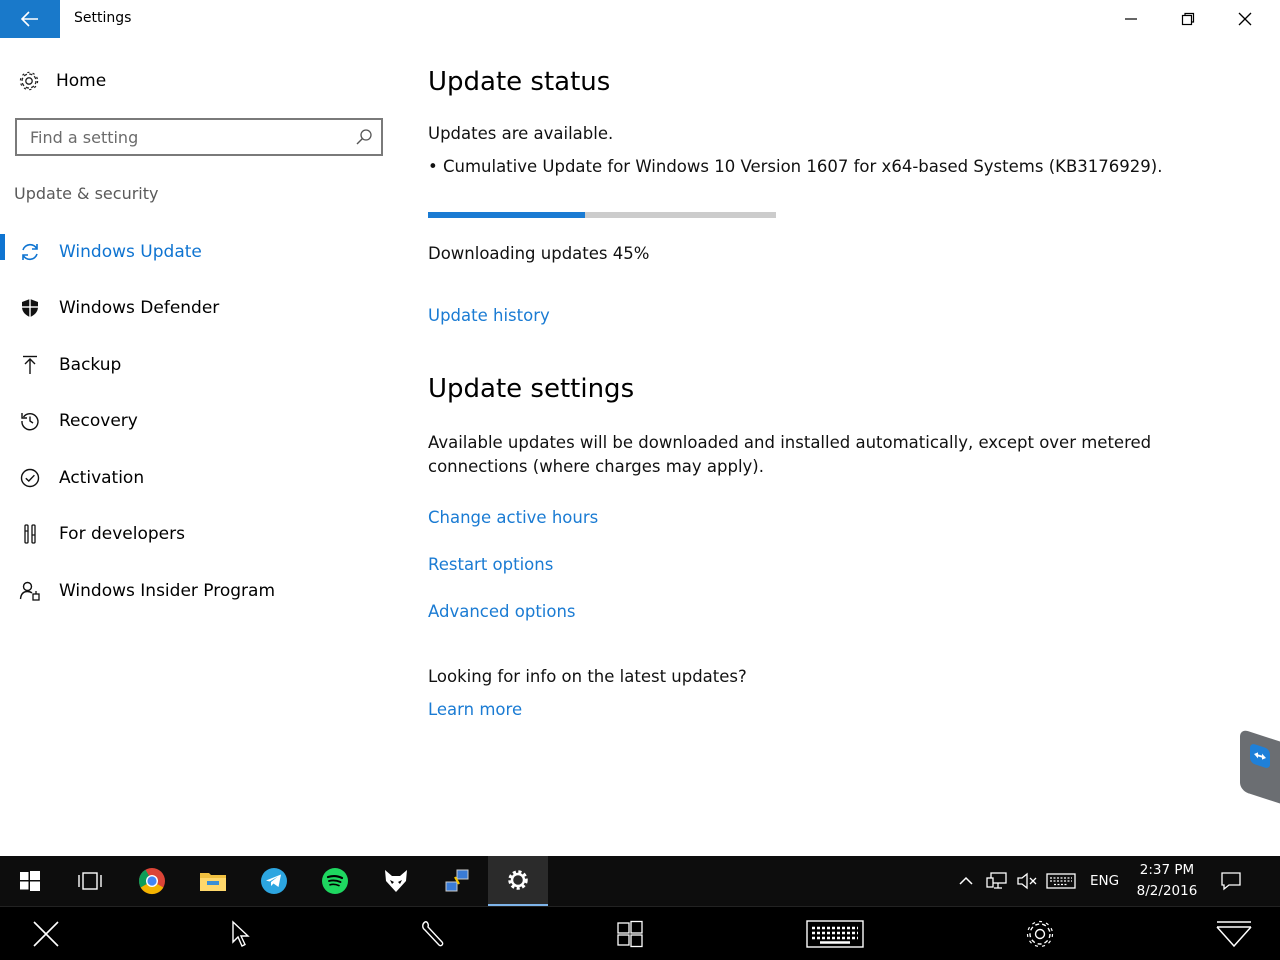 Image resolution: width=1280 pixels, height=960 pixels. What do you see at coordinates (103, 18) in the screenshot?
I see `window-title: Settings` at bounding box center [103, 18].